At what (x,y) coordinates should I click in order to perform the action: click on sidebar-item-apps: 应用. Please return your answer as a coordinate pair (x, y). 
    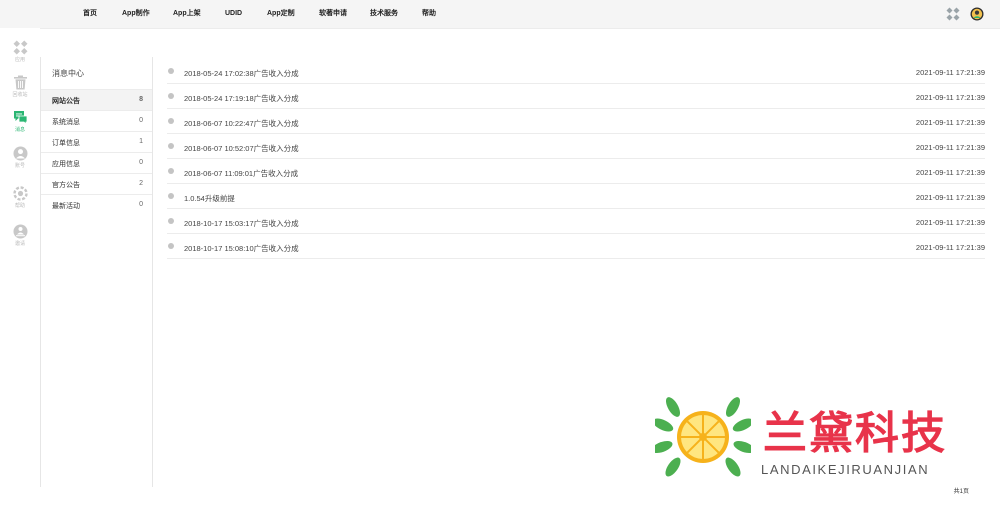
    Looking at the image, I should click on (20, 53).